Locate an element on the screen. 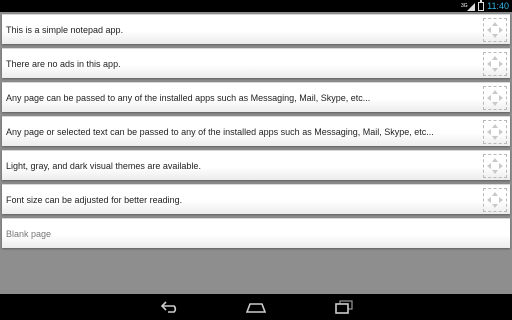 This screenshot has height=320, width=512. status-bar: 3G 11:40 is located at coordinates (256, 6).